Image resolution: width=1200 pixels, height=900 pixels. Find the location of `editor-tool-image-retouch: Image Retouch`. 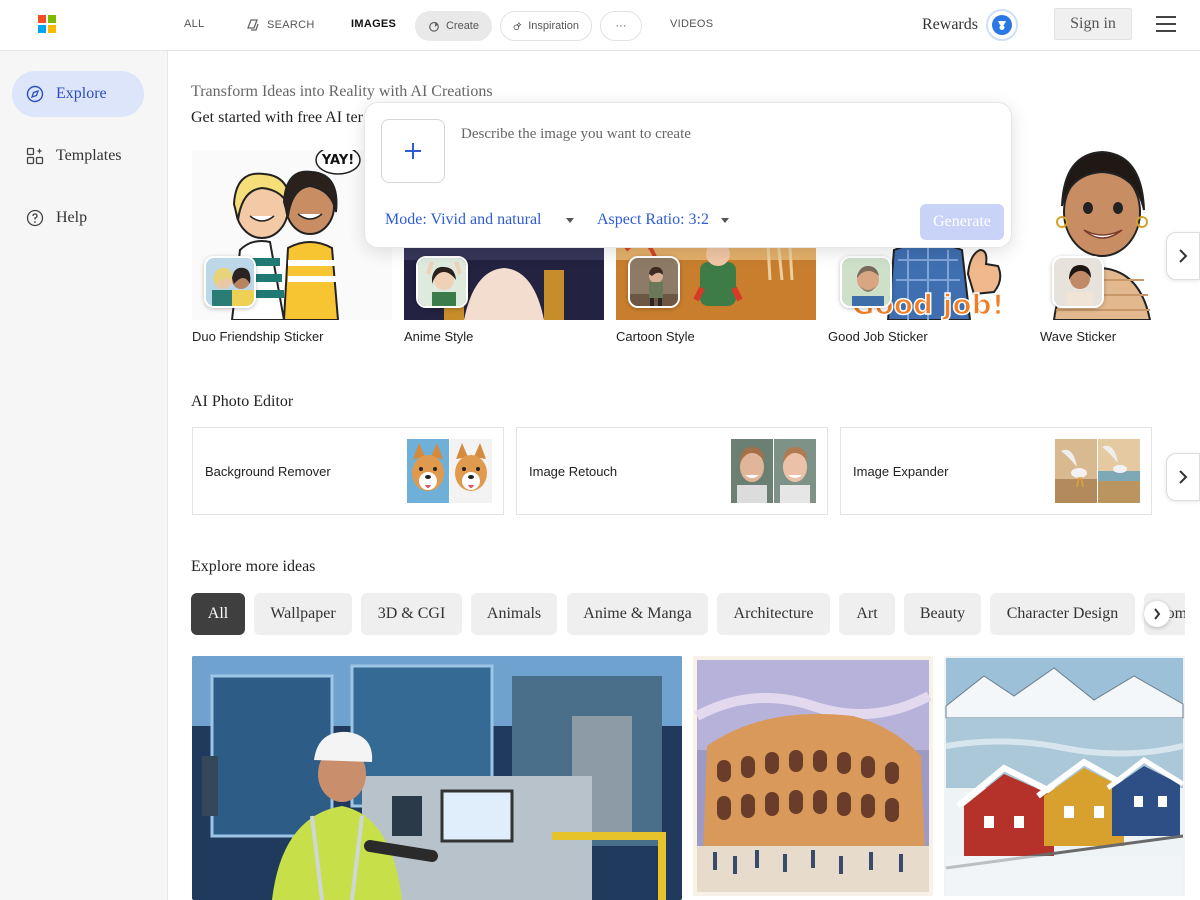

editor-tool-image-retouch: Image Retouch is located at coordinates (672, 471).